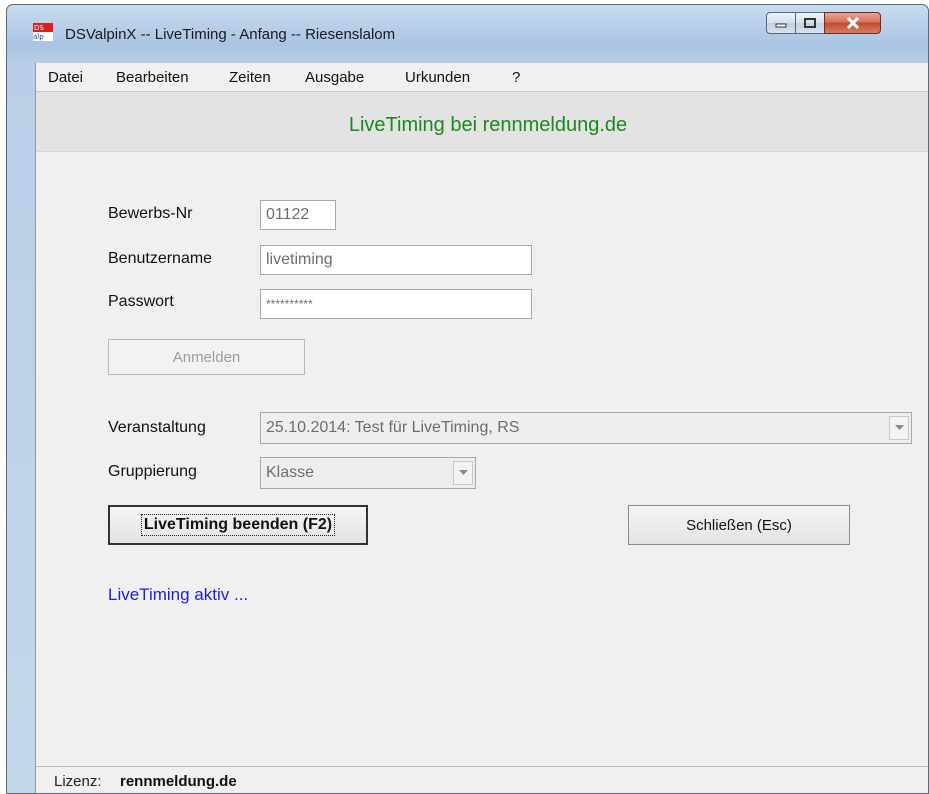 The height and width of the screenshot is (794, 929). Describe the element at coordinates (739, 525) in the screenshot. I see `schliessen-button: Schließen (Esc)` at that location.